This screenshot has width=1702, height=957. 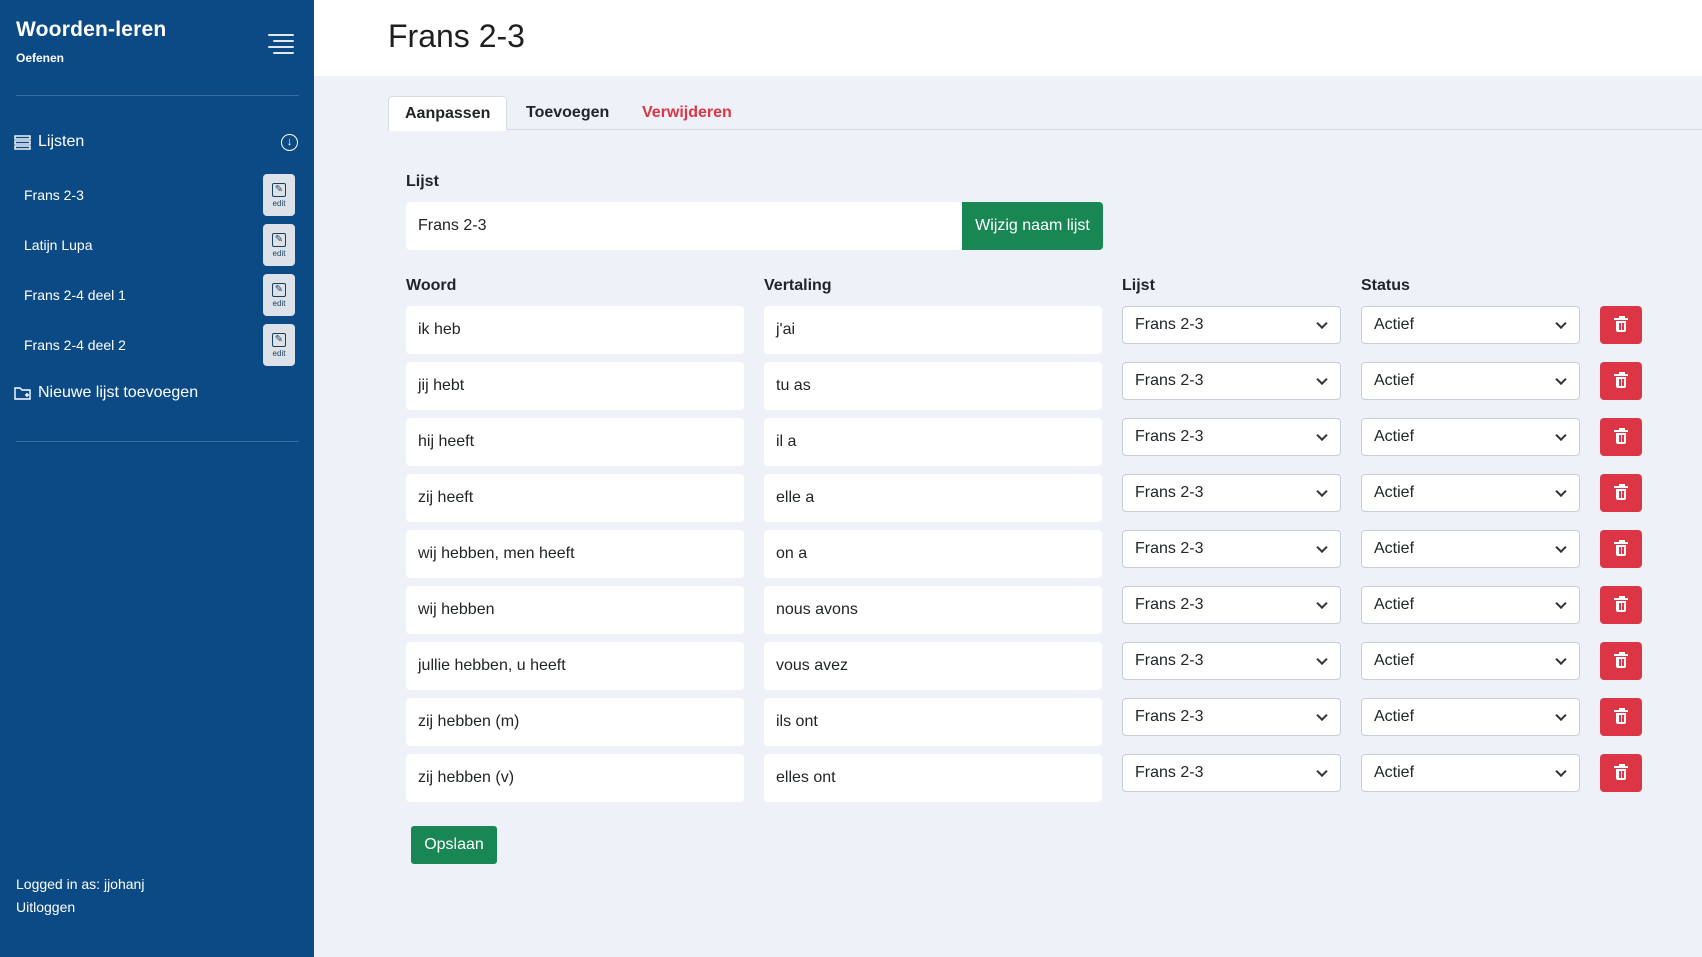 What do you see at coordinates (58, 245) in the screenshot?
I see `sidebar-item-label: Latijn Lupa` at bounding box center [58, 245].